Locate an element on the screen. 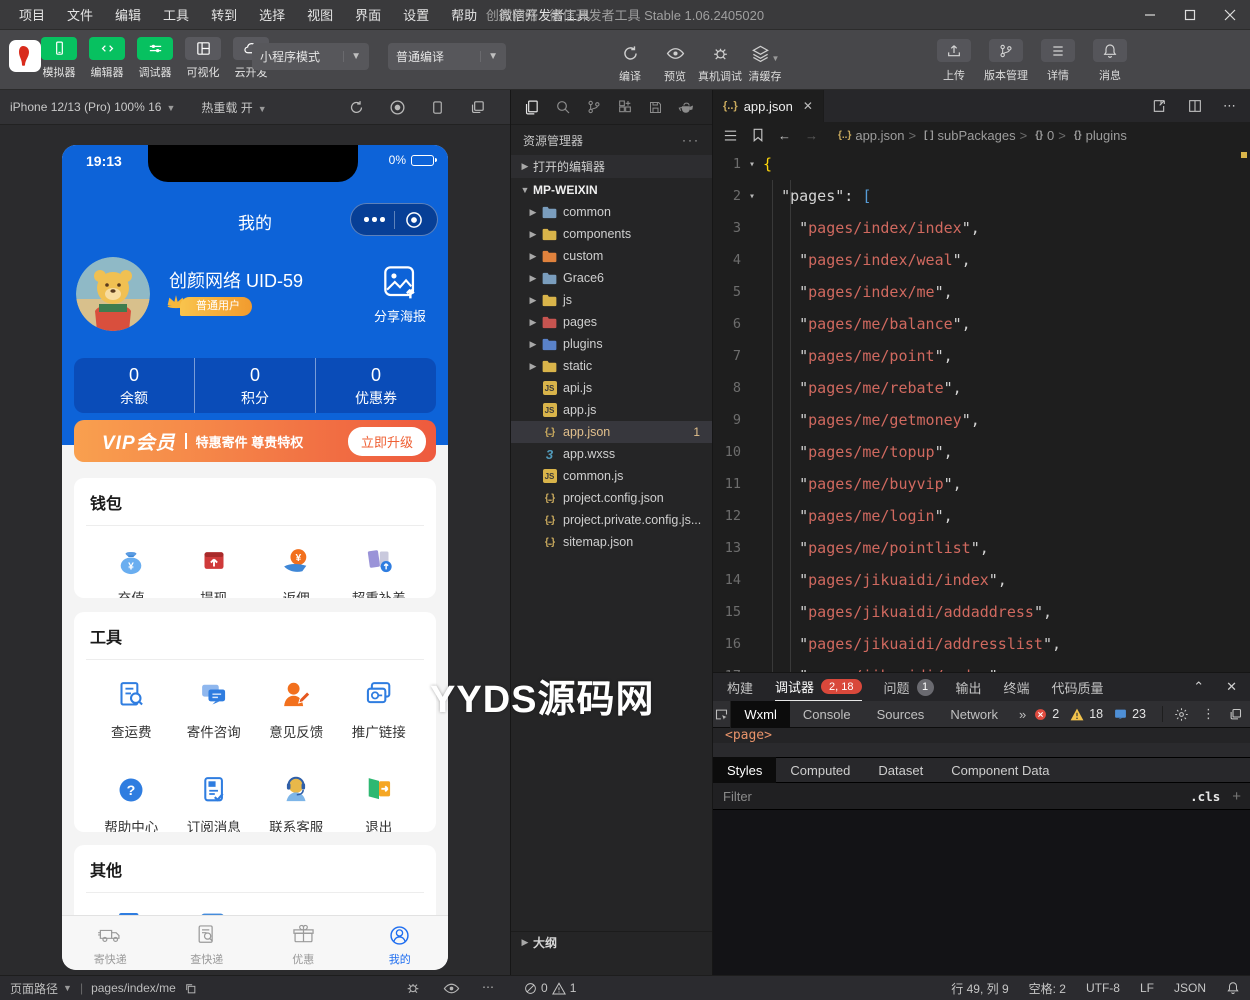  file-app.json: {..} app.json 1 is located at coordinates (611, 432).